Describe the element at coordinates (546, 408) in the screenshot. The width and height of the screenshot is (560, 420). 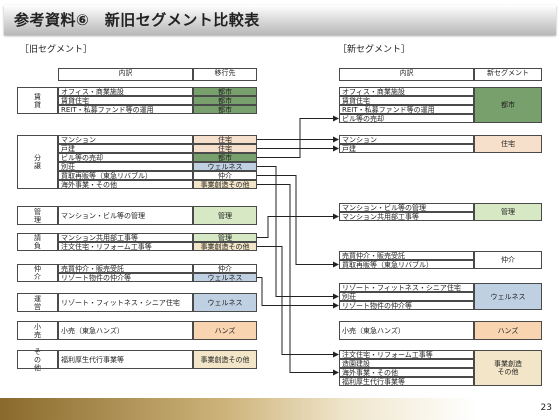
I see `page-number: 23` at that location.